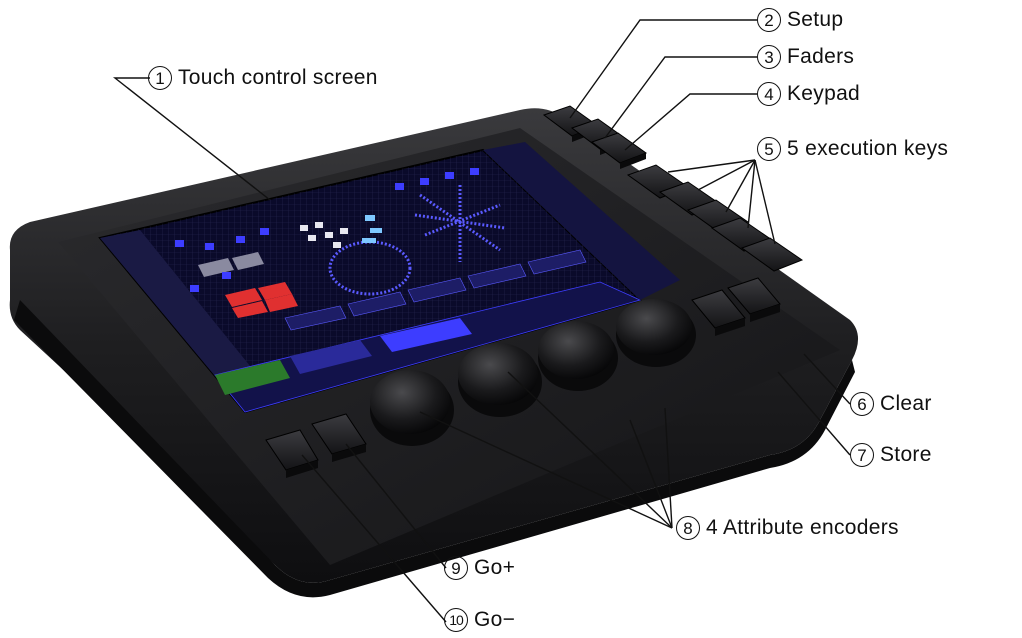 The height and width of the screenshot is (638, 1022). I want to click on callout-setup: 2 Setup, so click(800, 20).